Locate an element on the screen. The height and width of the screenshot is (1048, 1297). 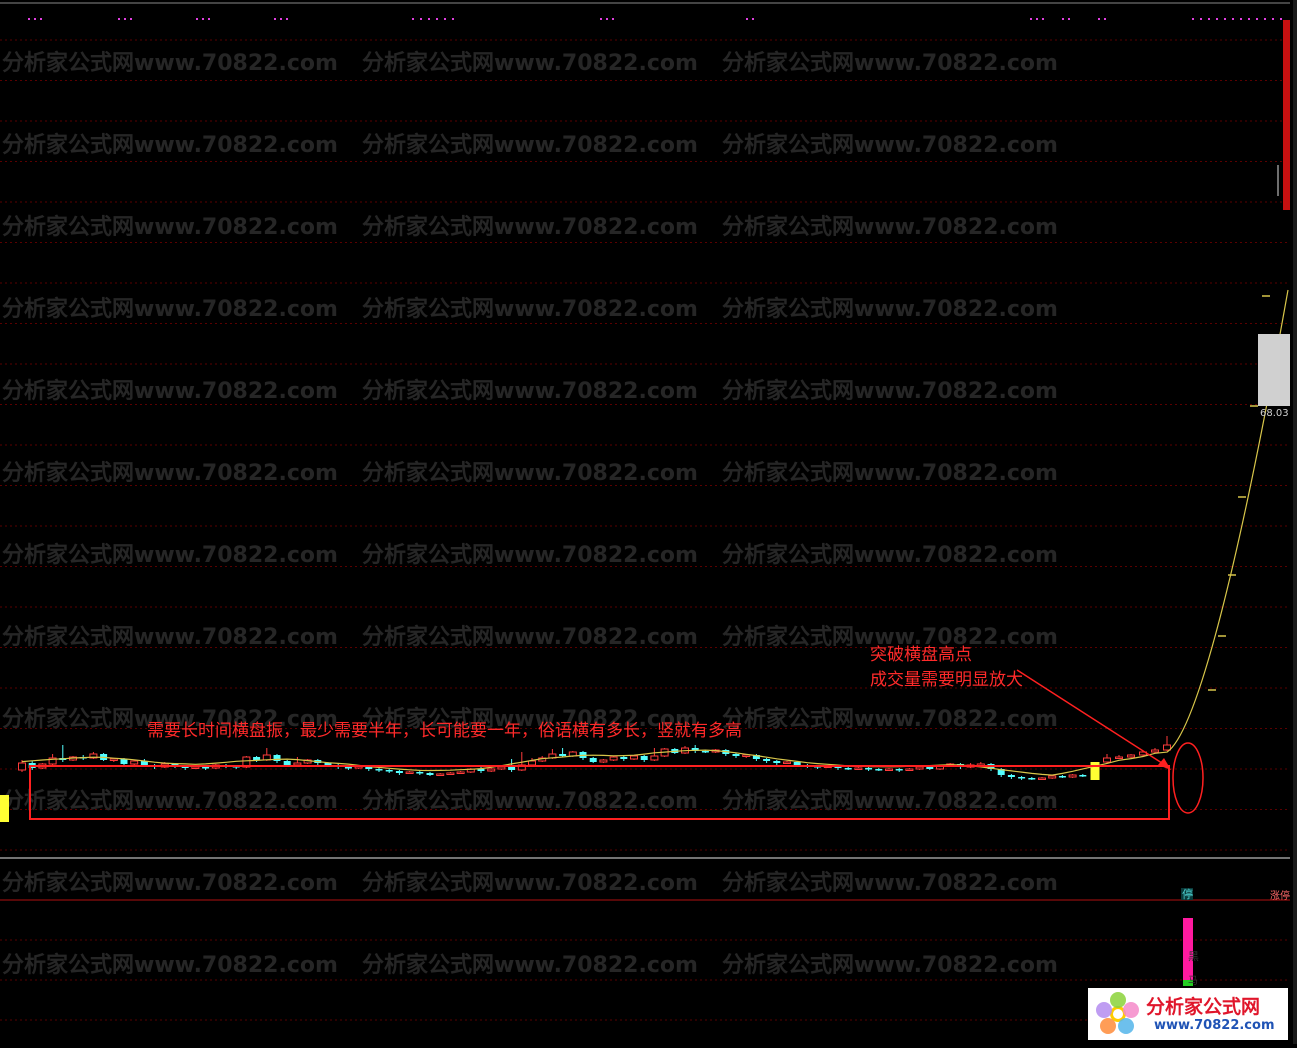
breakout-ellipse is located at coordinates (1188, 778).